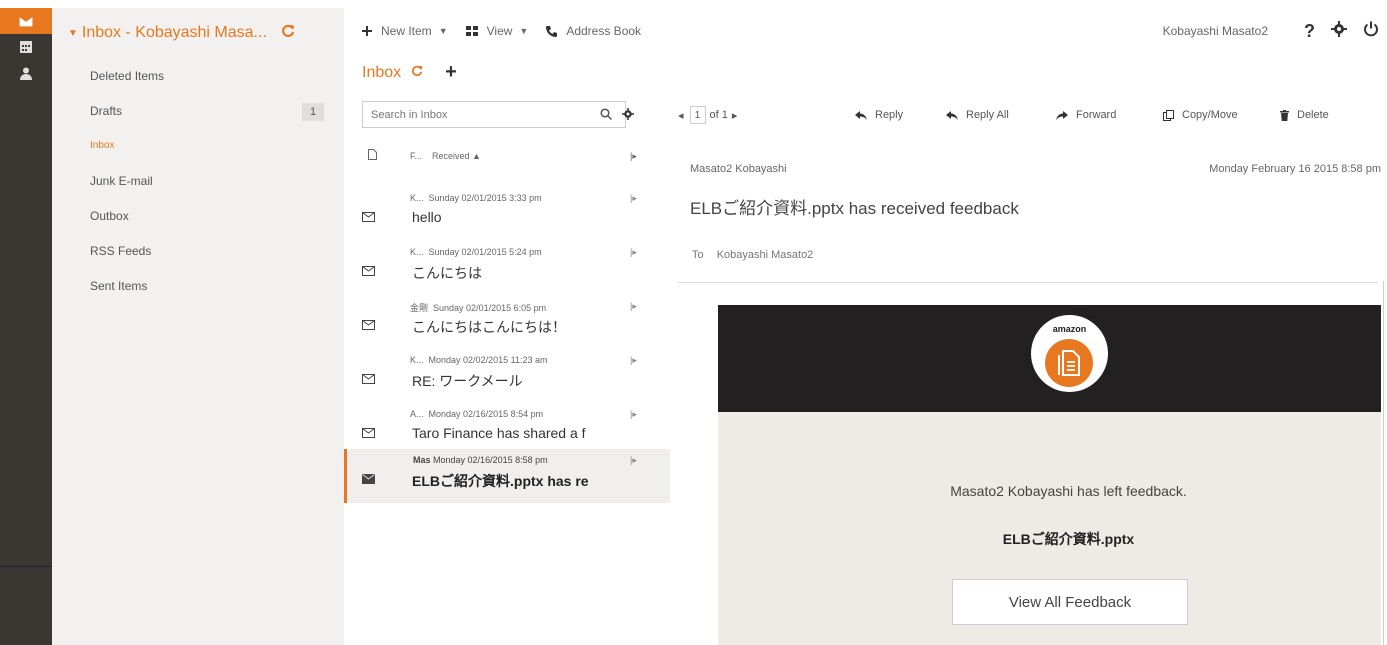 This screenshot has height=645, width=1387. Describe the element at coordinates (488, 360) in the screenshot. I see `message-date: Monday 02/02/2015 11:23 am` at that location.